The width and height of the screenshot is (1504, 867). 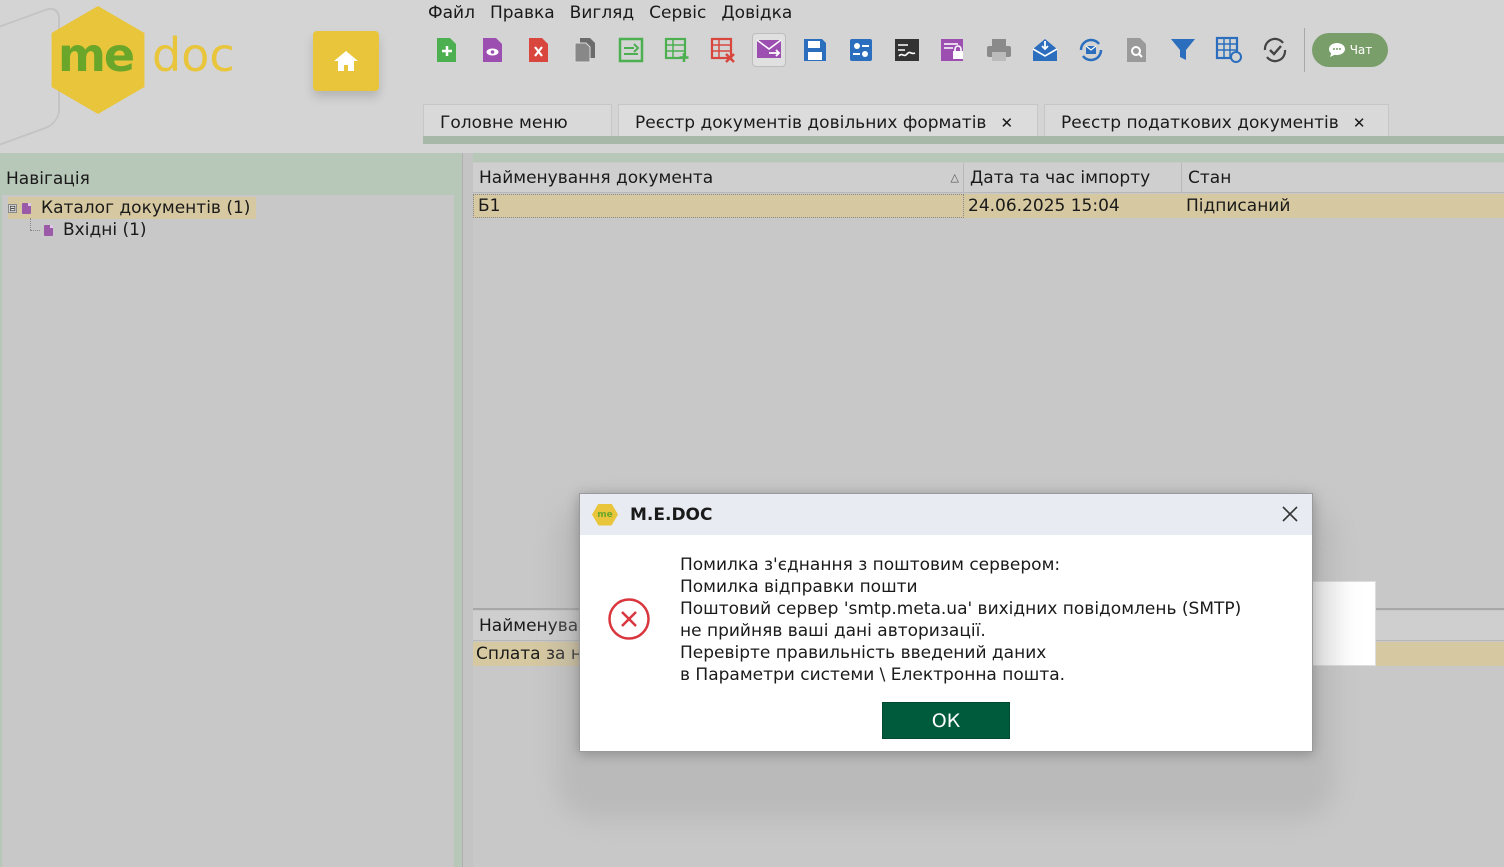 What do you see at coordinates (522, 13) in the screenshot?
I see `menu-edit: Правка` at bounding box center [522, 13].